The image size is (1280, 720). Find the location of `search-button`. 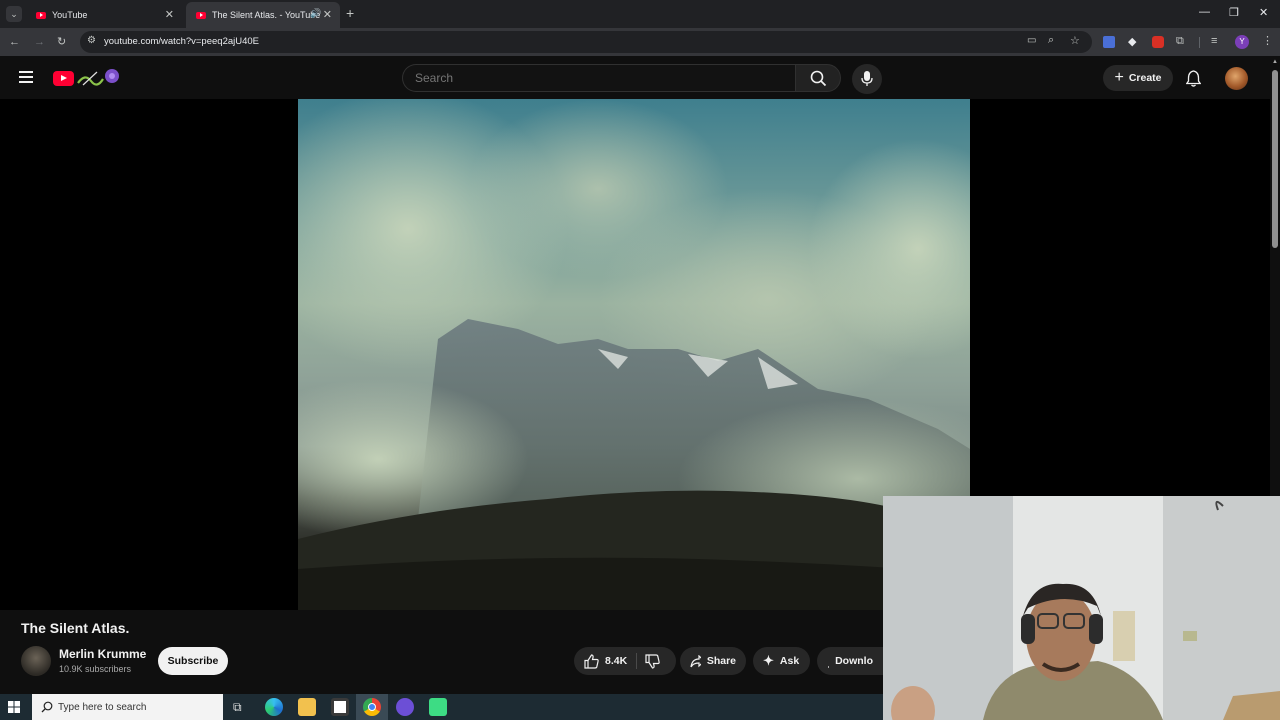

search-button is located at coordinates (818, 78).